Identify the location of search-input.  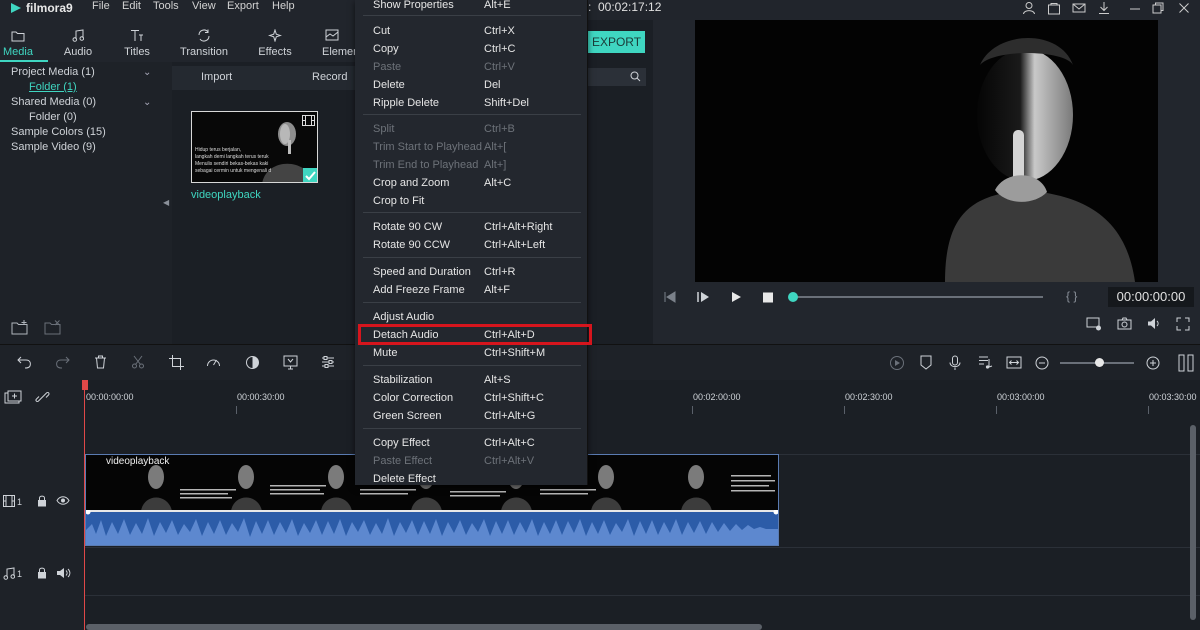
(617, 77).